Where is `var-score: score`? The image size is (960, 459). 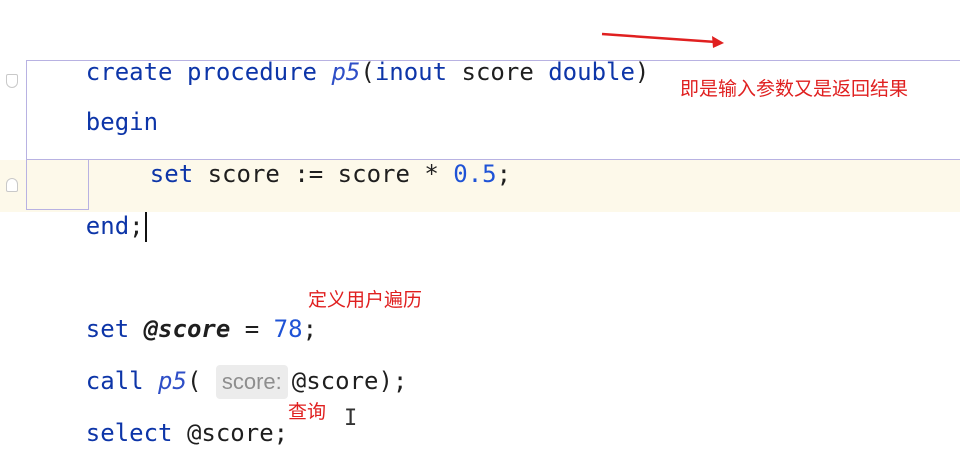
var-score: score is located at coordinates (243, 174).